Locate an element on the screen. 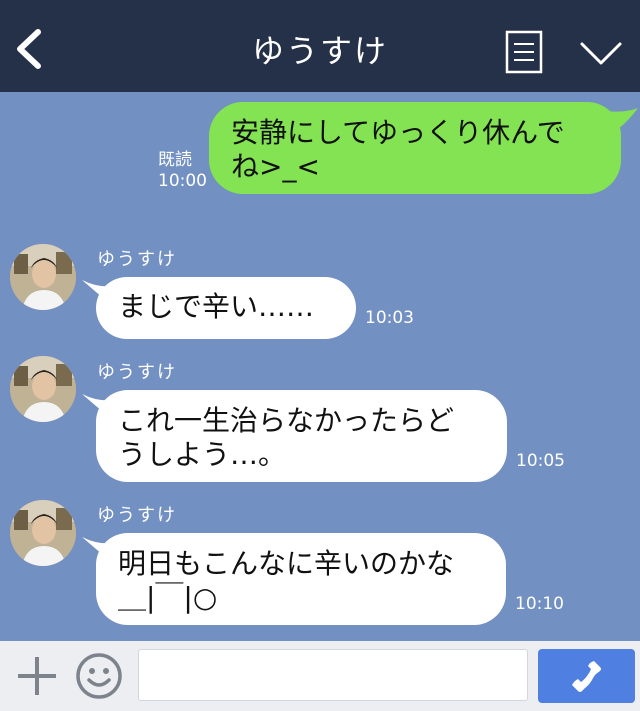 This screenshot has width=640, height=711. smiley-icon is located at coordinates (99, 676).